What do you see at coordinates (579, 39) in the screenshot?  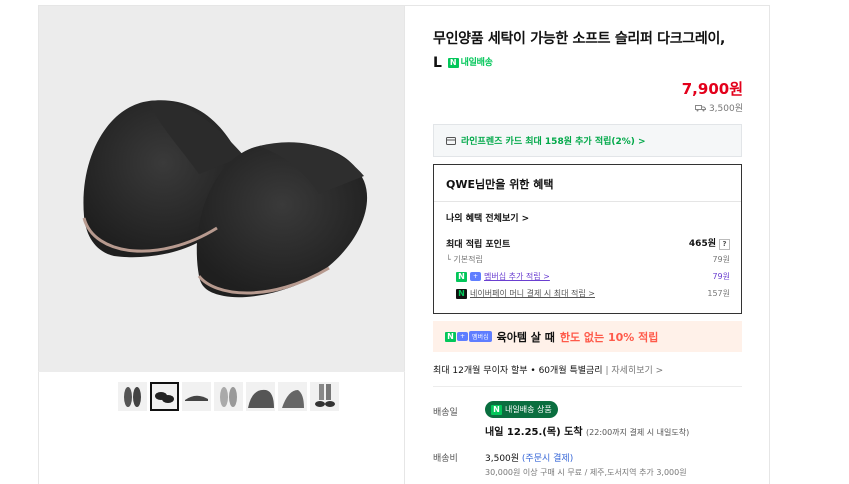 I see `product-title-line1: 무인양품 세탁이 가능한 소프트 슬리퍼 다크그레이,` at bounding box center [579, 39].